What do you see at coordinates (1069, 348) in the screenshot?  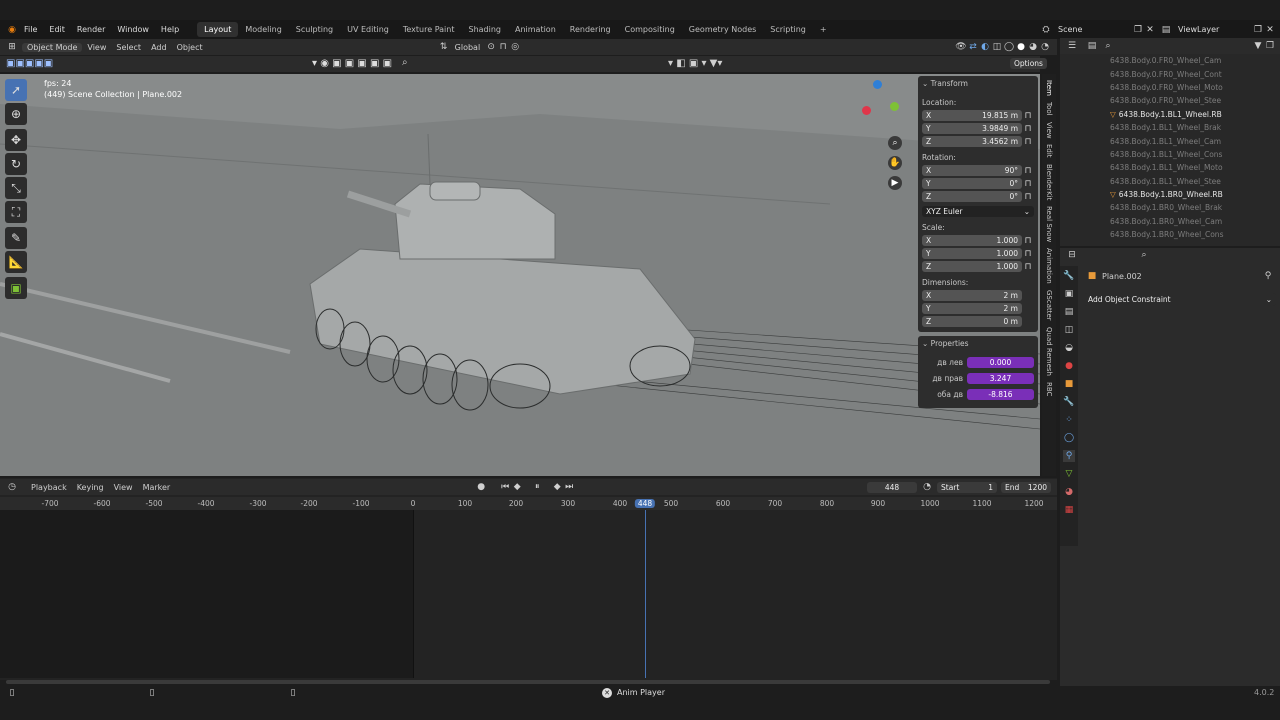 I see `scene-tab-icon: ◒` at bounding box center [1069, 348].